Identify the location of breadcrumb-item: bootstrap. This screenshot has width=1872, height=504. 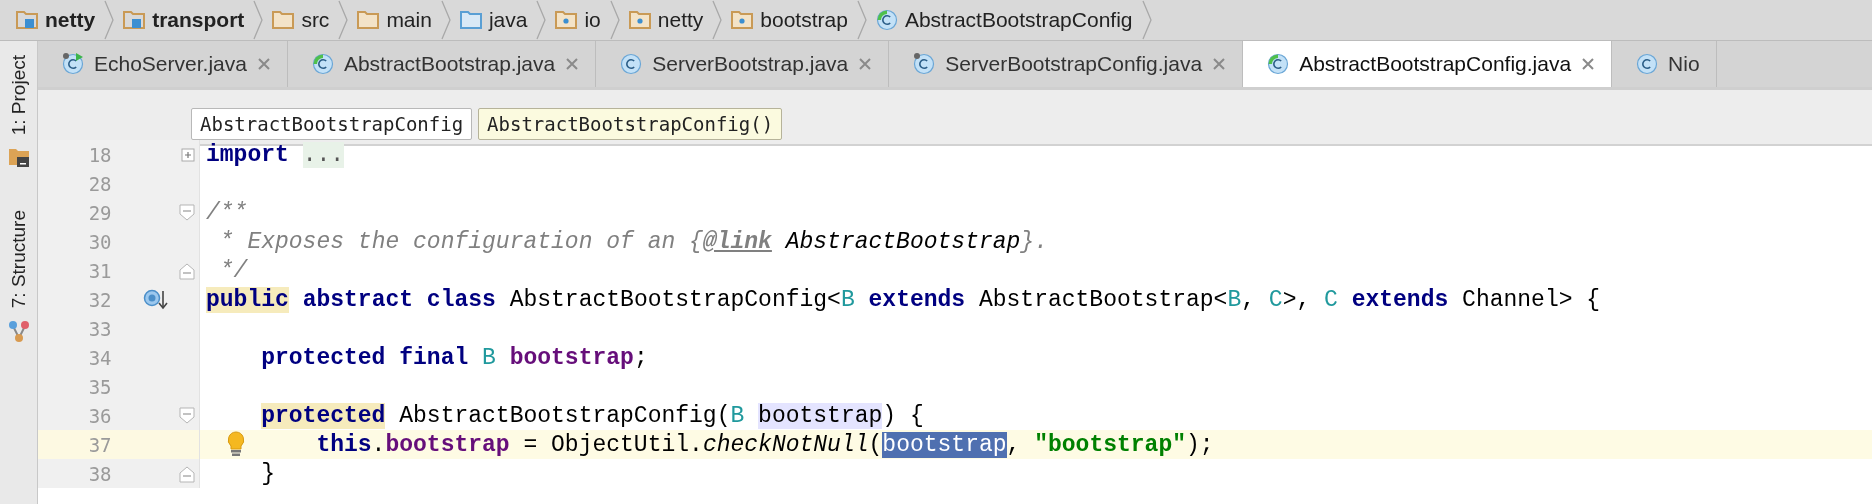
(789, 20).